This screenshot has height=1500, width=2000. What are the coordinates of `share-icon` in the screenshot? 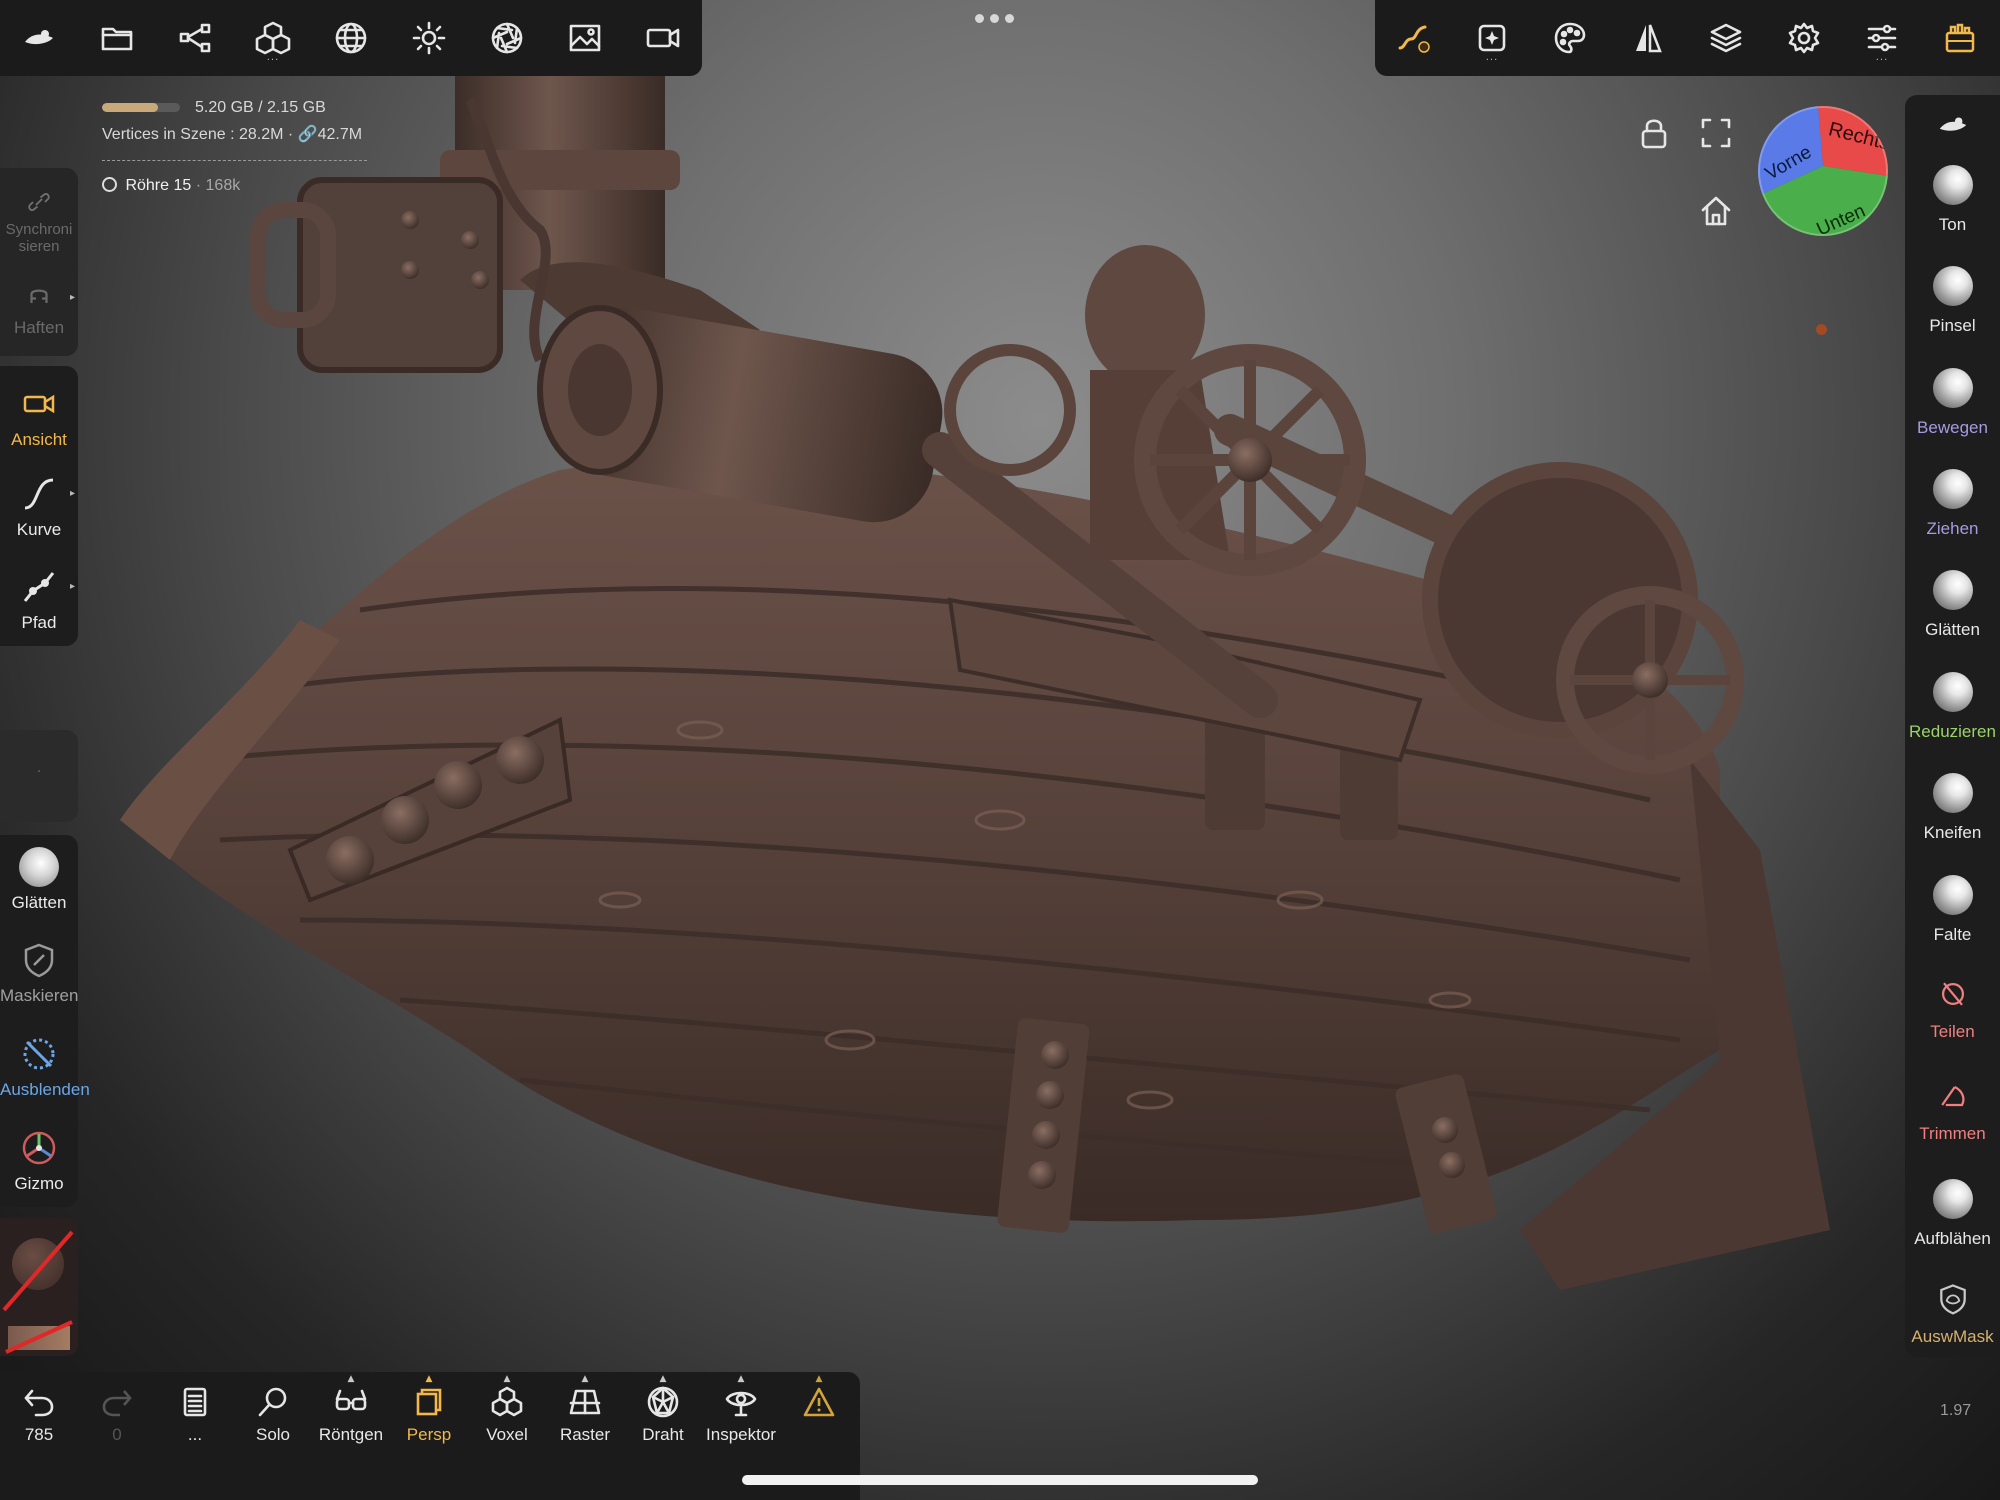 It's located at (195, 38).